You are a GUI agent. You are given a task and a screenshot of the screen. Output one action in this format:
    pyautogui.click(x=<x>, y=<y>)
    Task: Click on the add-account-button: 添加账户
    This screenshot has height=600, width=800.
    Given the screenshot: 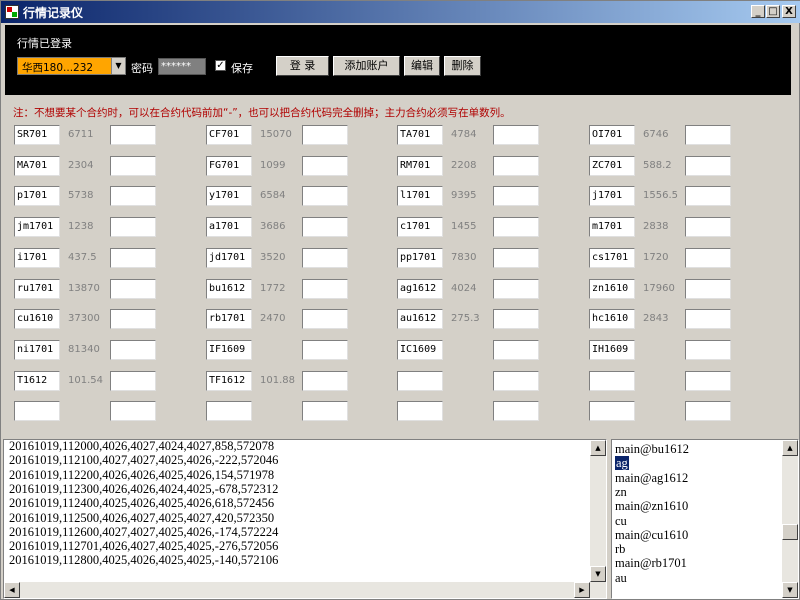 What is the action you would take?
    pyautogui.click(x=366, y=66)
    